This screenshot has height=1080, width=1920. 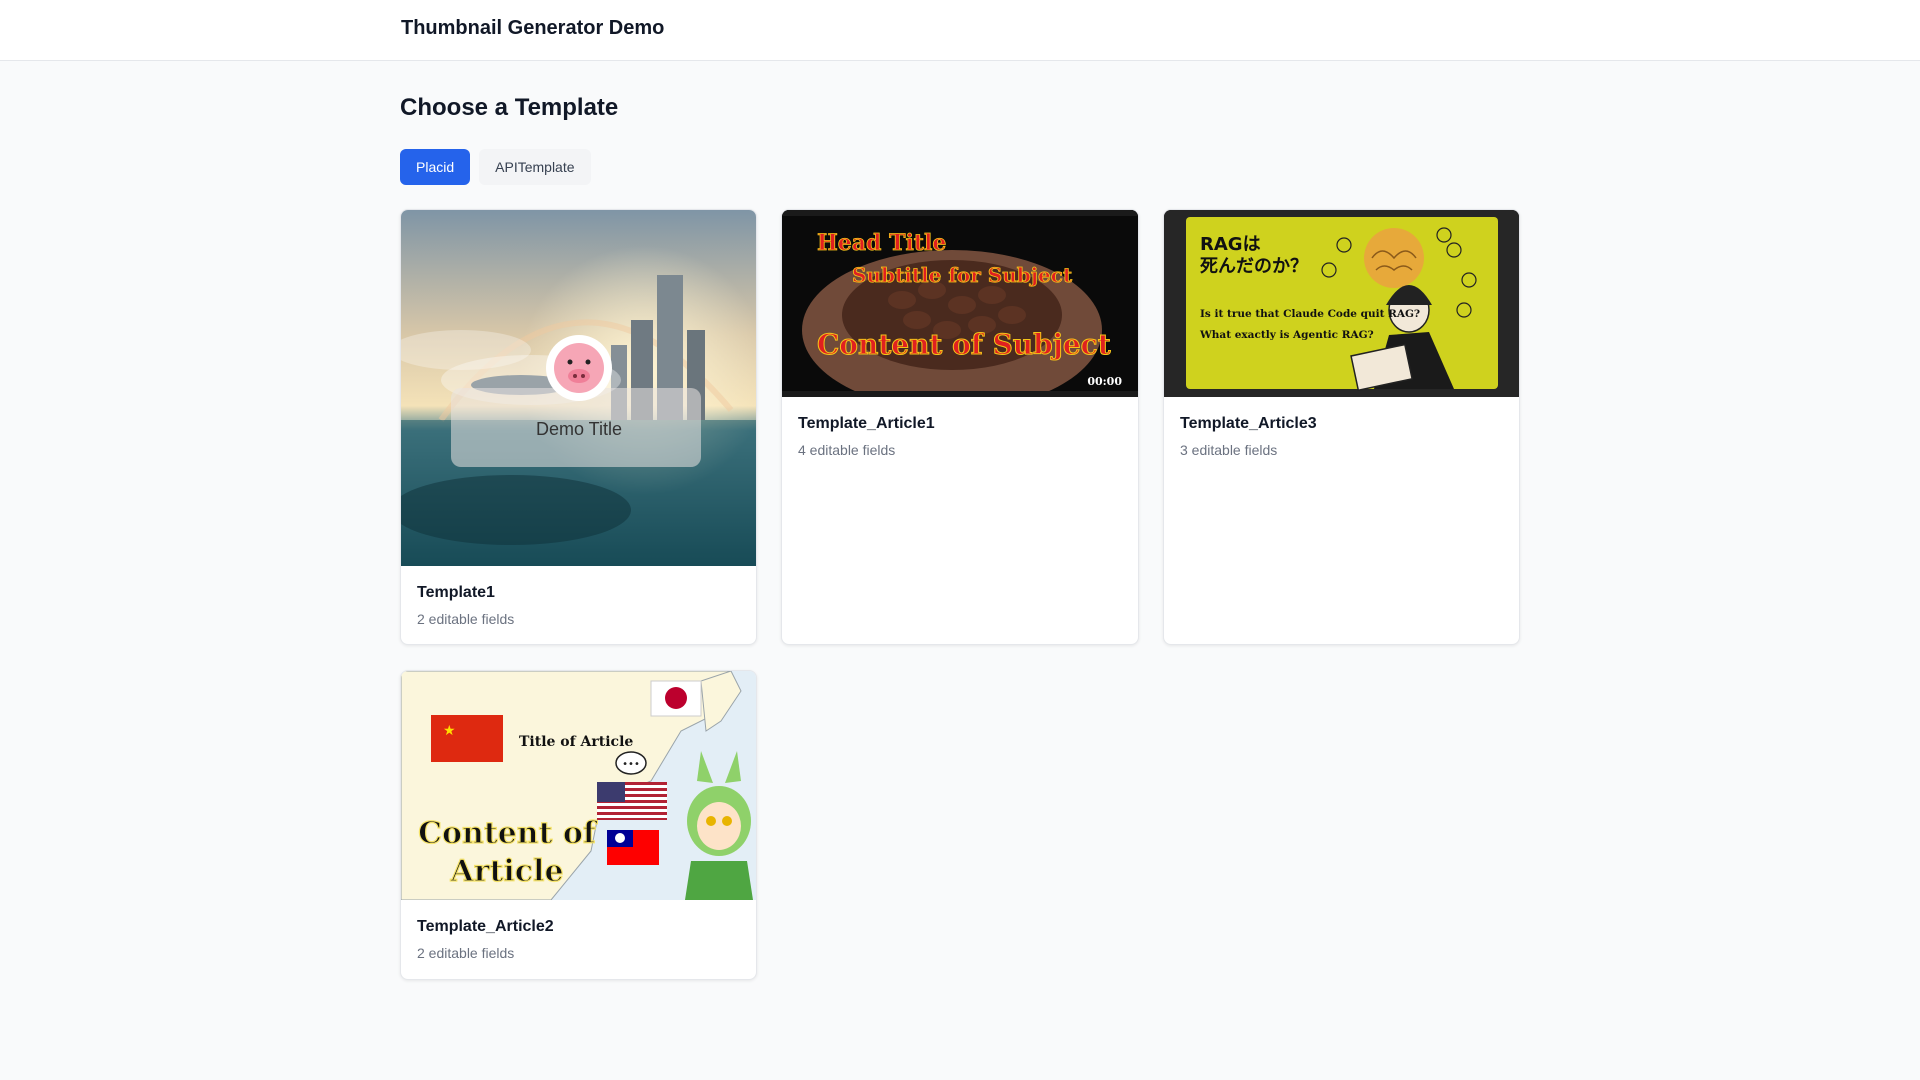 What do you see at coordinates (1248, 423) in the screenshot?
I see `template-name: Template_Article3` at bounding box center [1248, 423].